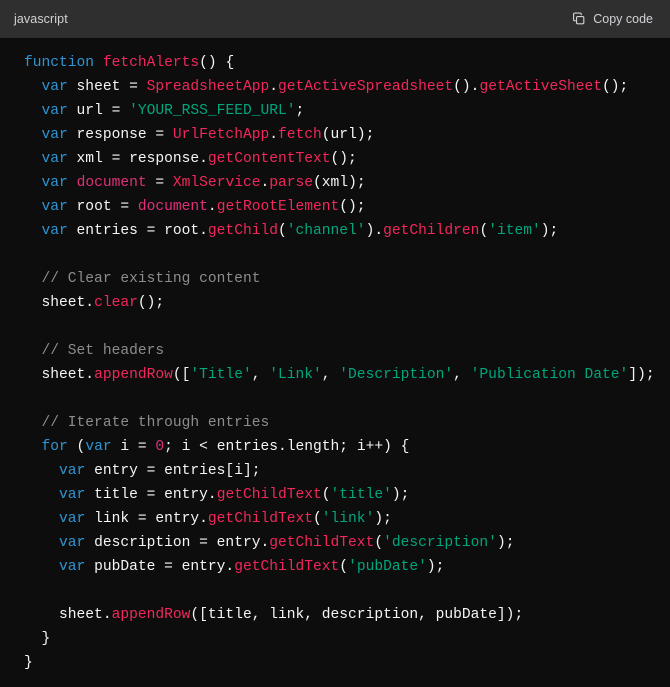 The width and height of the screenshot is (670, 687). I want to click on code-line: var xml = response.getContentText();, so click(335, 159).